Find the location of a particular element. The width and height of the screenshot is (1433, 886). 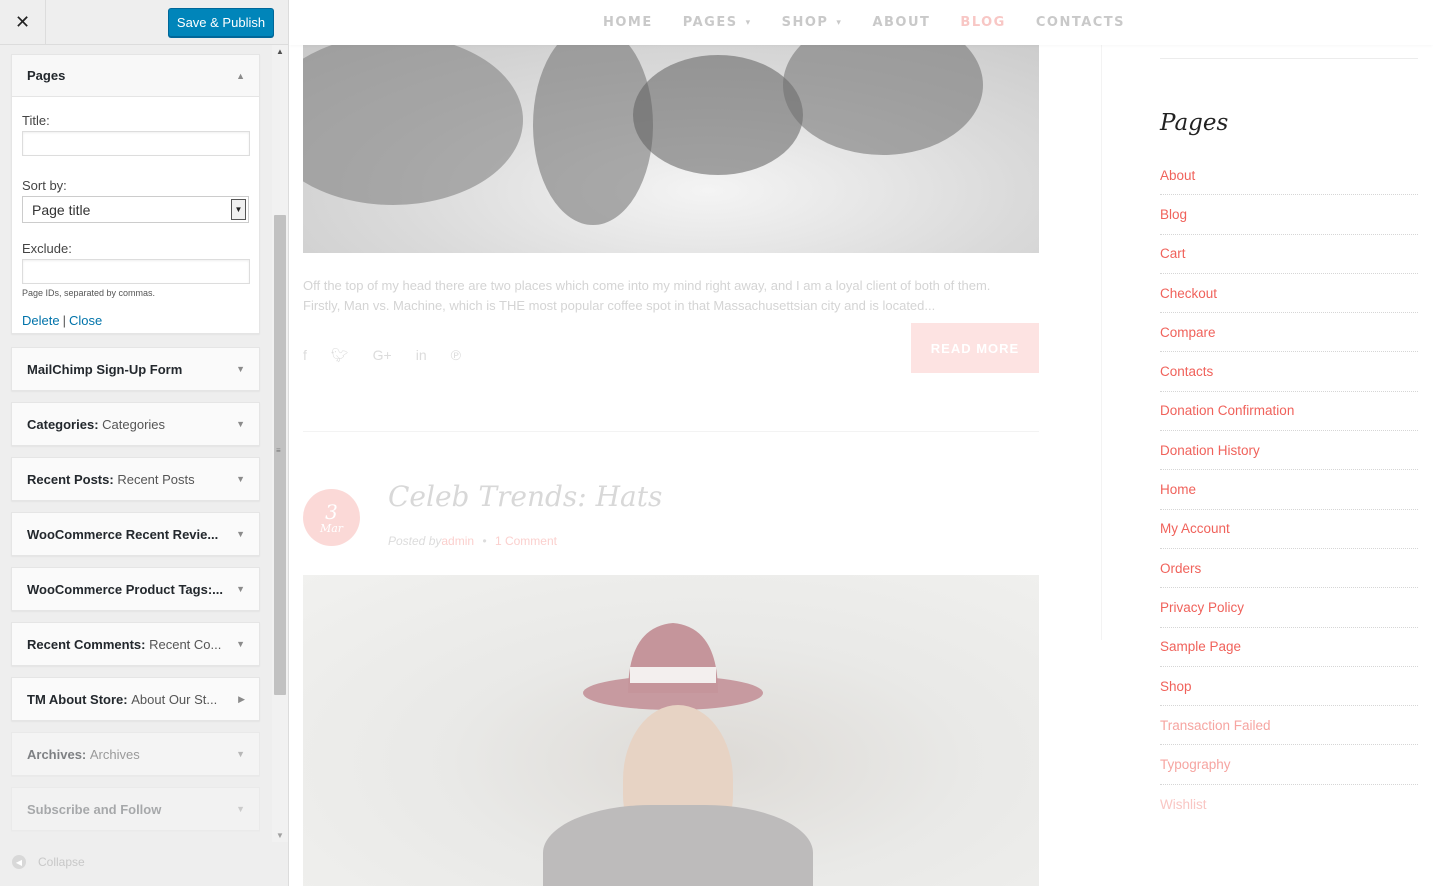

collapse-button: ◀ Collapse is located at coordinates (48, 862).